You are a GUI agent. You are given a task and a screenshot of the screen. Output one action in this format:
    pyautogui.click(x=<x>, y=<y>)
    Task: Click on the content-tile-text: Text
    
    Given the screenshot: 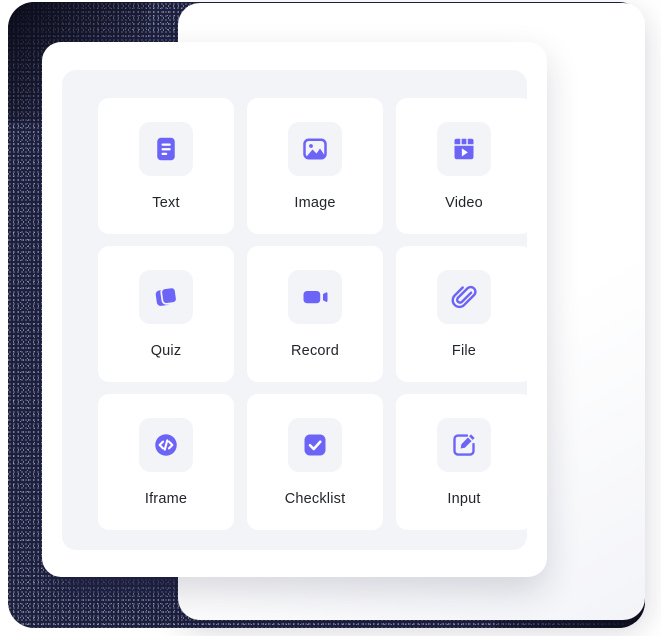 What is the action you would take?
    pyautogui.click(x=166, y=166)
    